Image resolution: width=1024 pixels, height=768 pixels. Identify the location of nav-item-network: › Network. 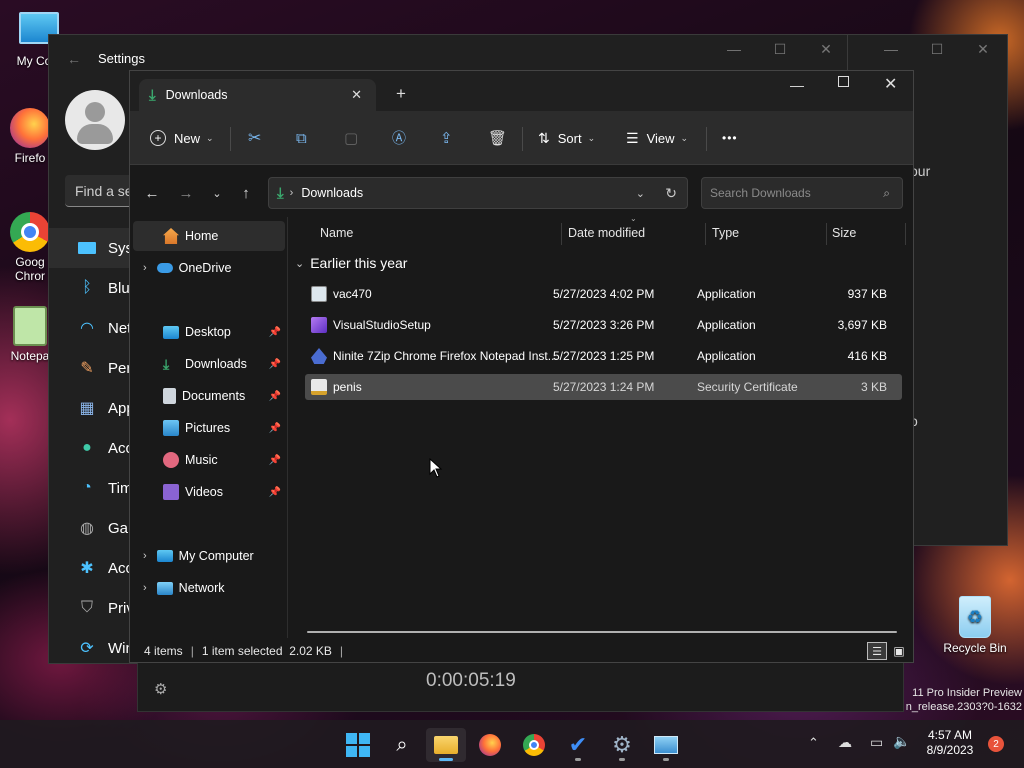
(209, 588).